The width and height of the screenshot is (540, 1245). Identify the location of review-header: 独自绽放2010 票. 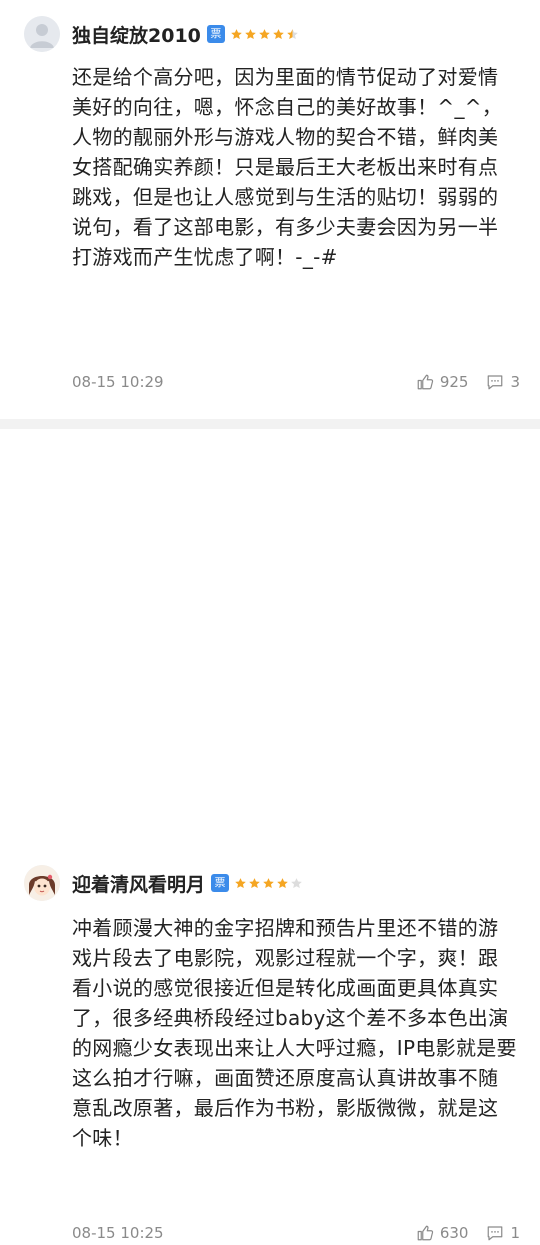
(162, 34).